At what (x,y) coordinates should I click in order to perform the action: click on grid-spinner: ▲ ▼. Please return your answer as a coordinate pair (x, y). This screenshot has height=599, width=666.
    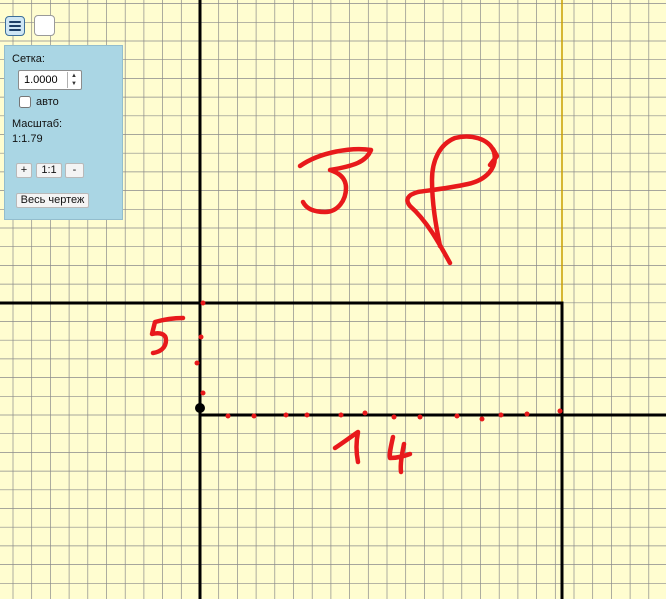
    Looking at the image, I should click on (50, 80).